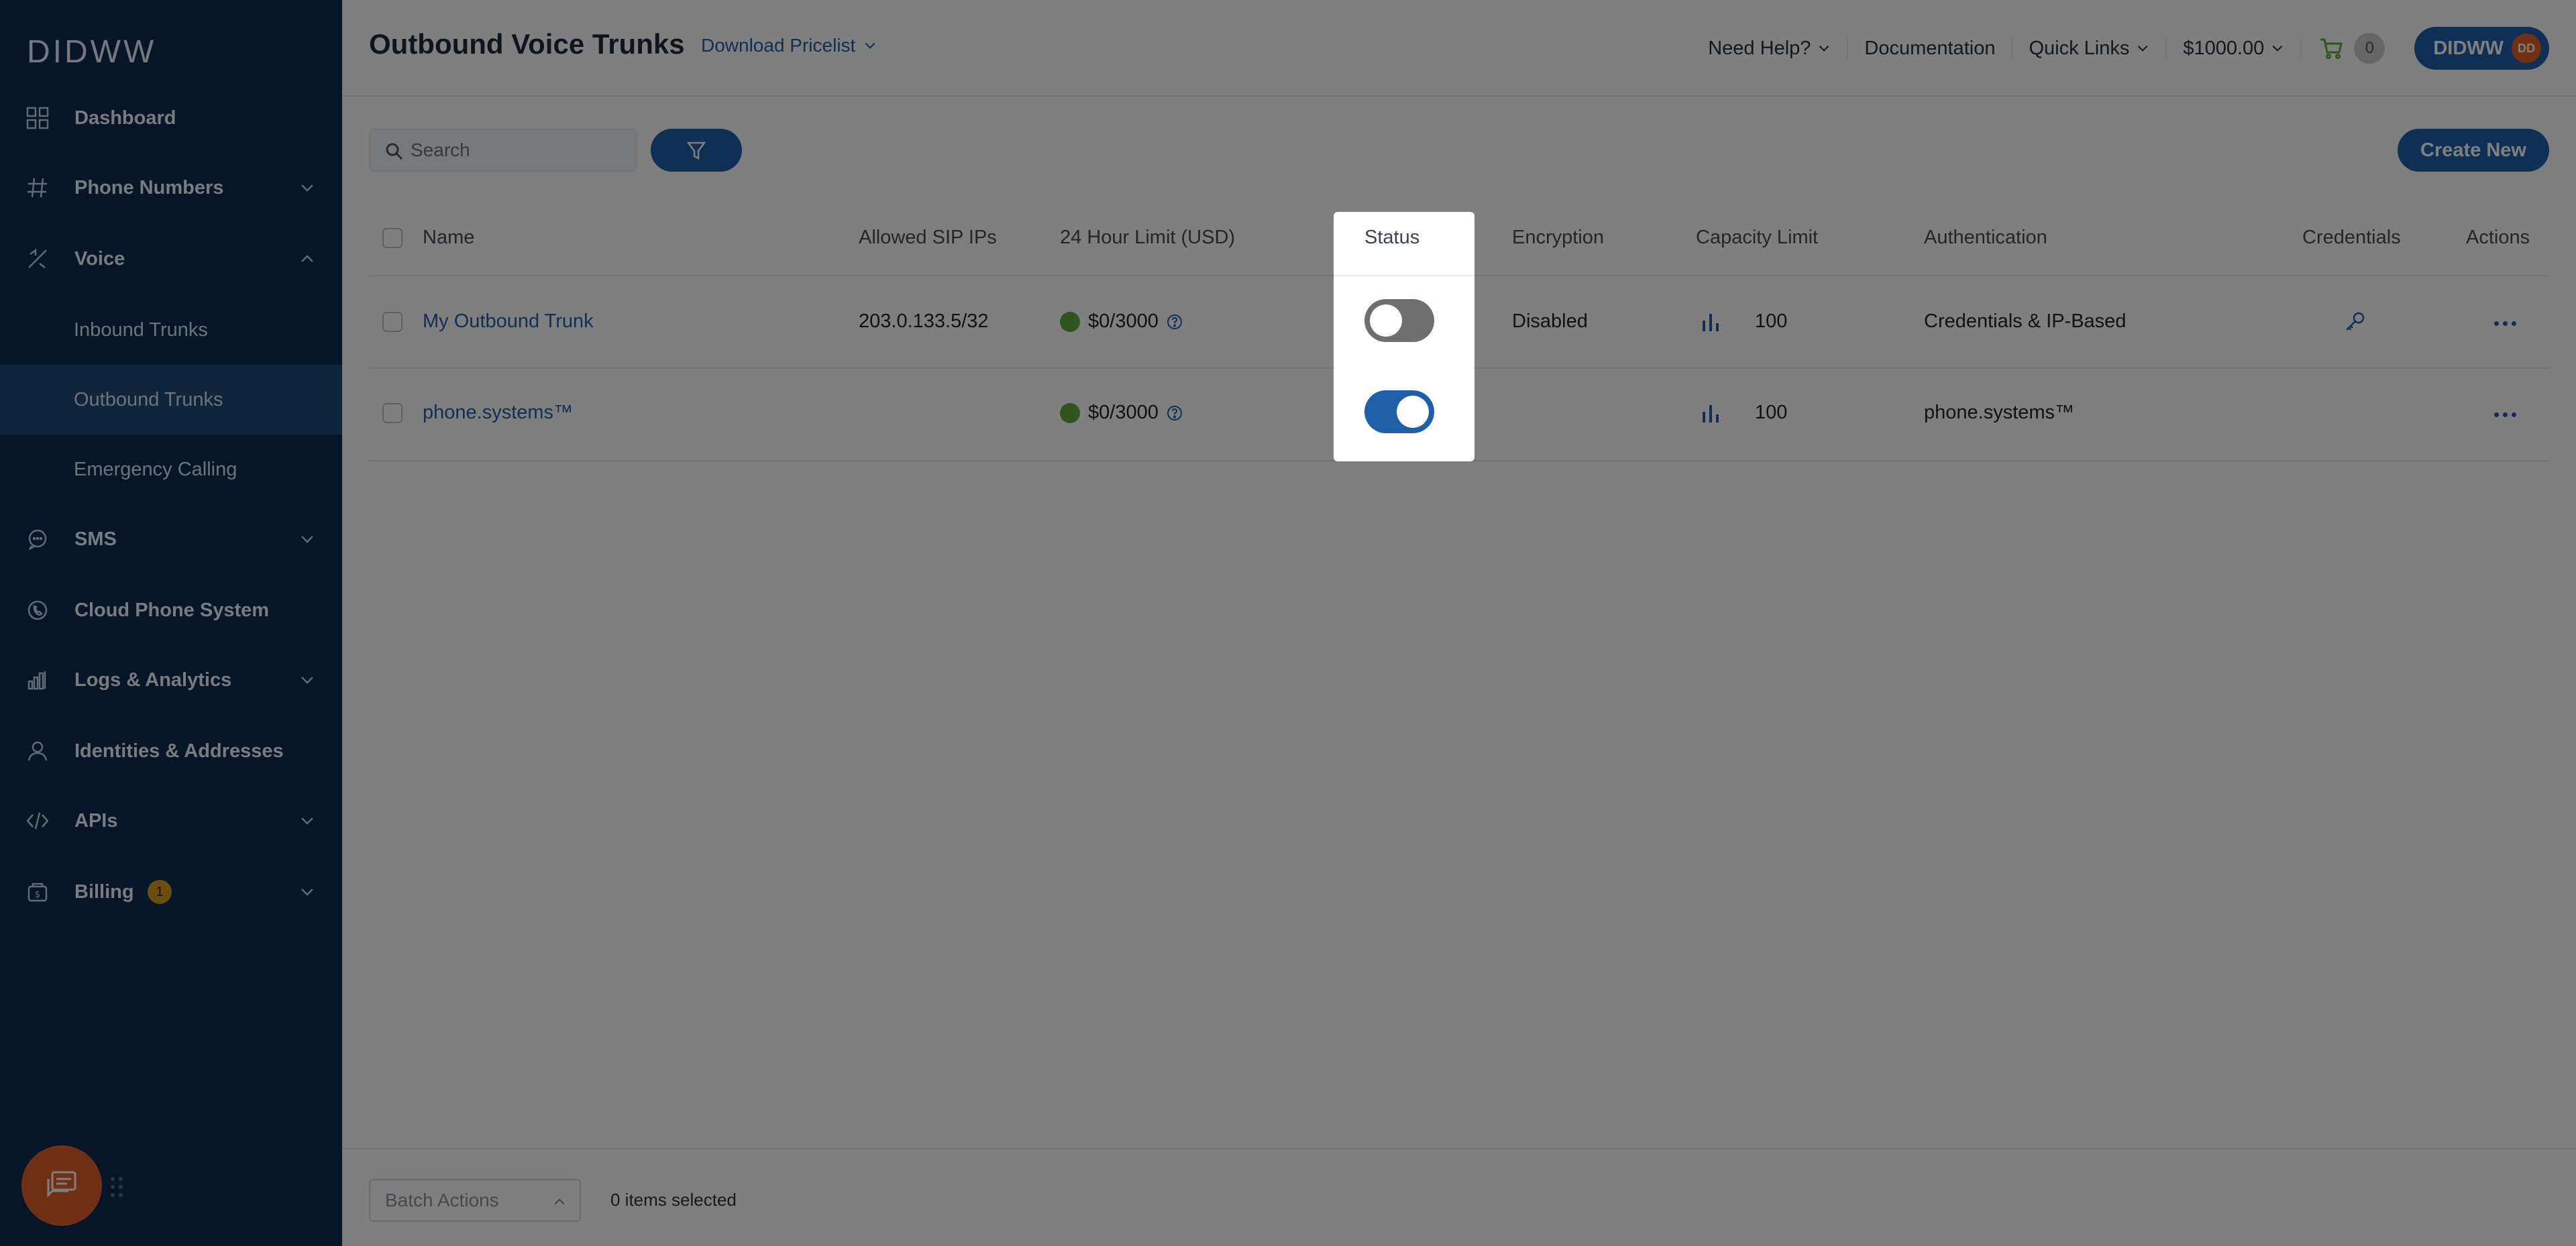 This screenshot has height=1246, width=2576. What do you see at coordinates (171, 118) in the screenshot?
I see `sidebar-item-dashboard: Dashboard` at bounding box center [171, 118].